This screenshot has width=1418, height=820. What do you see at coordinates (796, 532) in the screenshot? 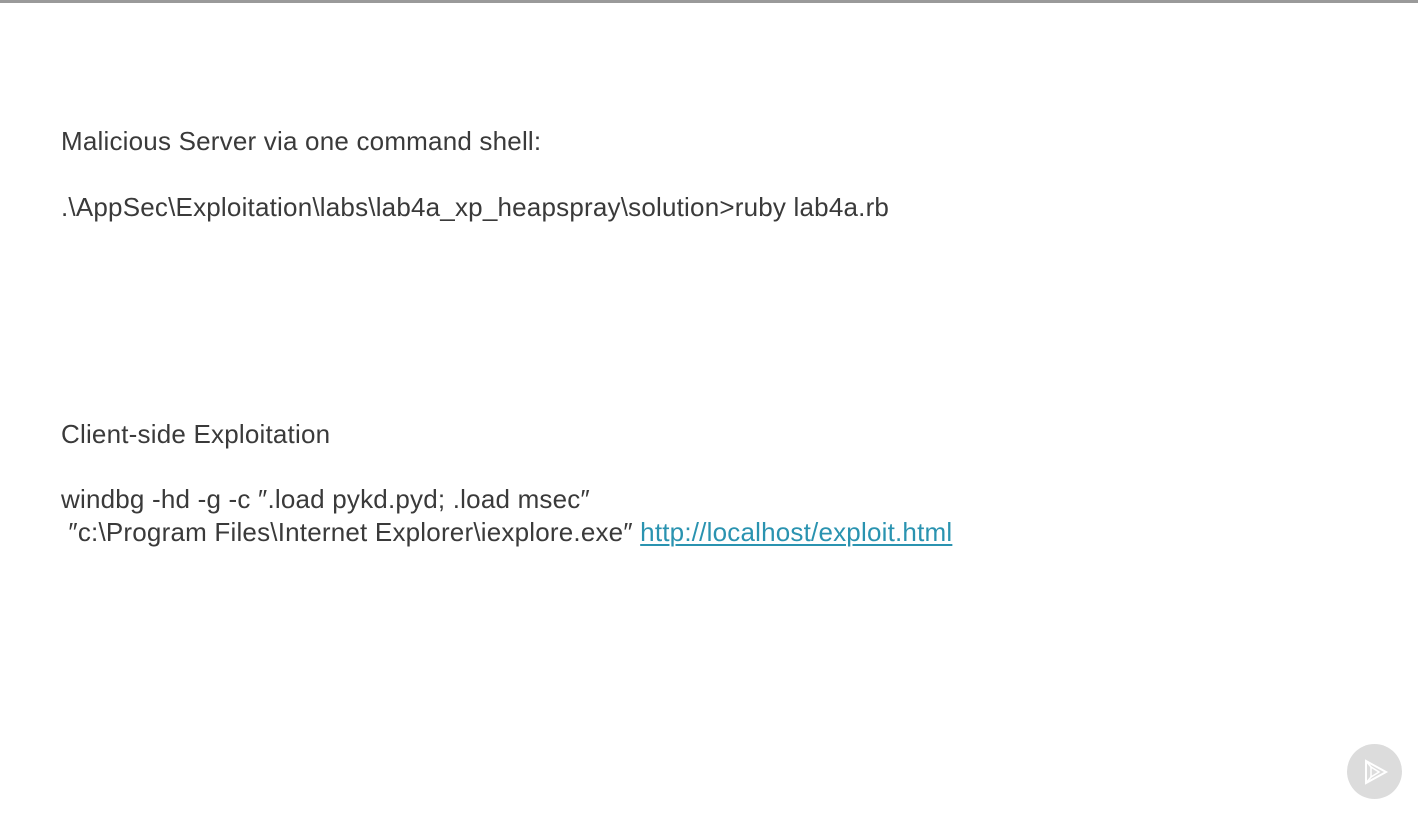
I see `exploit-link: http://localhost/exploit.html` at bounding box center [796, 532].